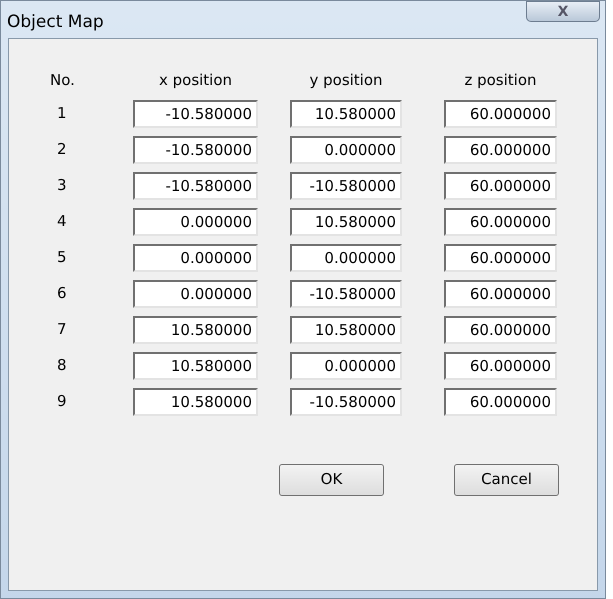 This screenshot has width=613, height=599. What do you see at coordinates (506, 480) in the screenshot?
I see `cancel-button: Cancel` at bounding box center [506, 480].